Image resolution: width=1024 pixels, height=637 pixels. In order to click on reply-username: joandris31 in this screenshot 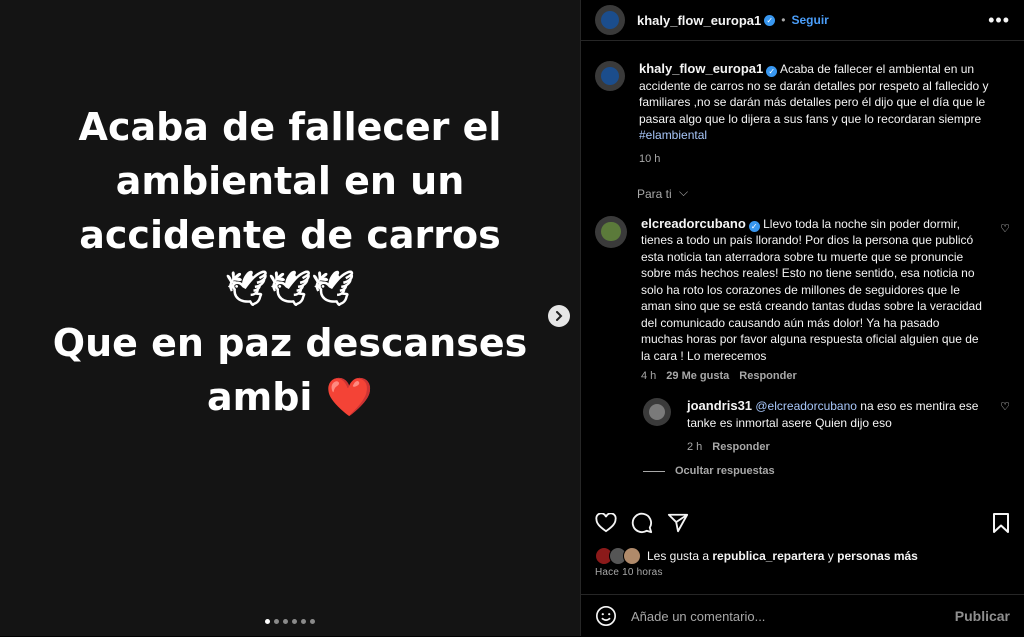, I will do `click(719, 405)`.